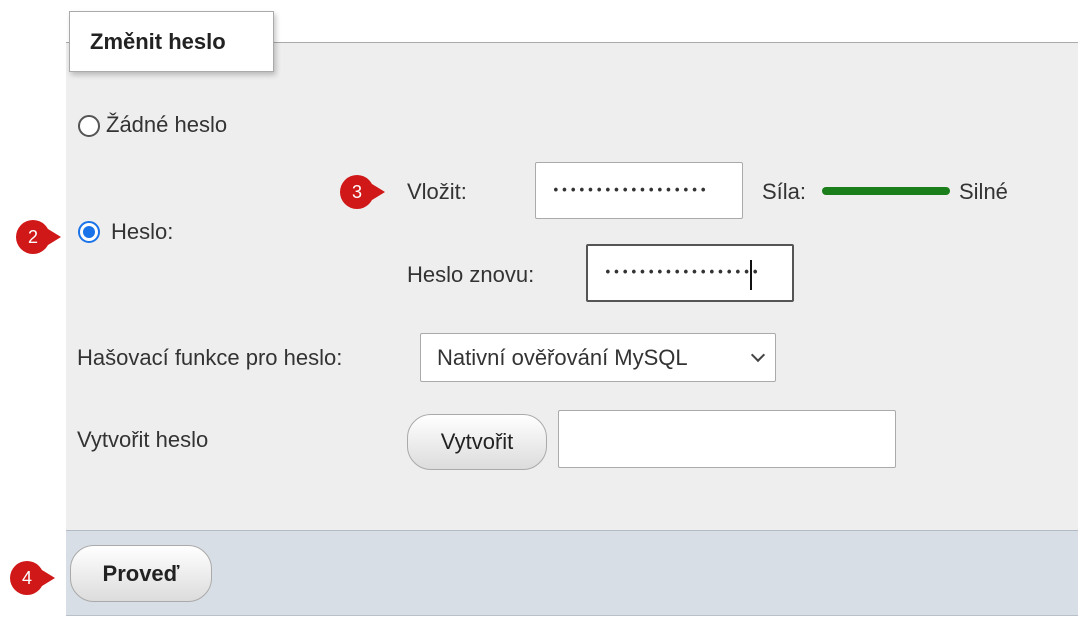 Image resolution: width=1078 pixels, height=620 pixels. I want to click on chevron-down-icon, so click(758, 355).